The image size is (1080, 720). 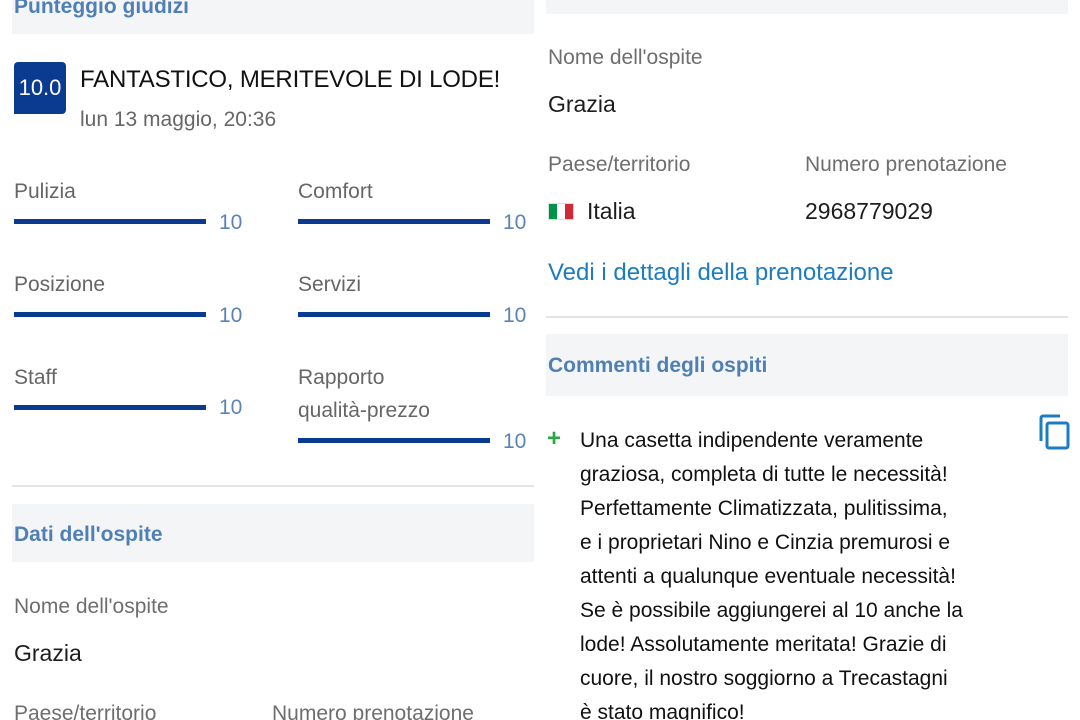 I want to click on overall-score-badge: 10.0, so click(x=40, y=88).